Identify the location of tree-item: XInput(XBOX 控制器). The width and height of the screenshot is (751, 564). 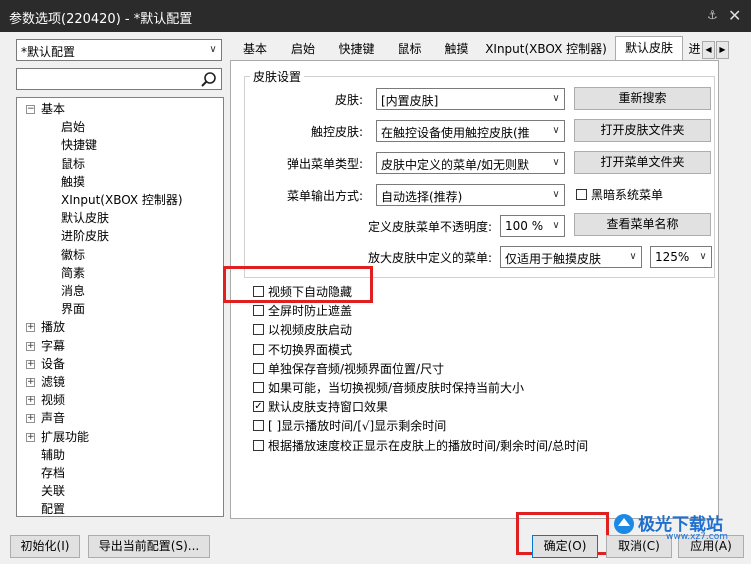
(122, 200).